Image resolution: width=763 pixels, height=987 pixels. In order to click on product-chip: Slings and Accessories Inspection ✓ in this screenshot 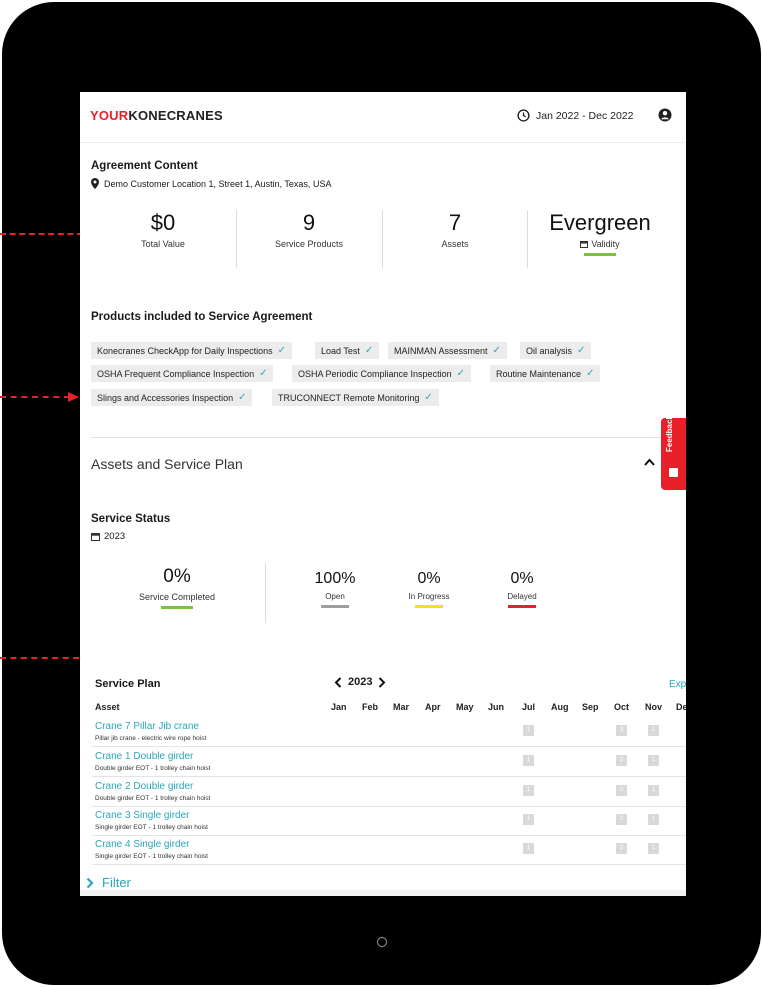, I will do `click(172, 397)`.